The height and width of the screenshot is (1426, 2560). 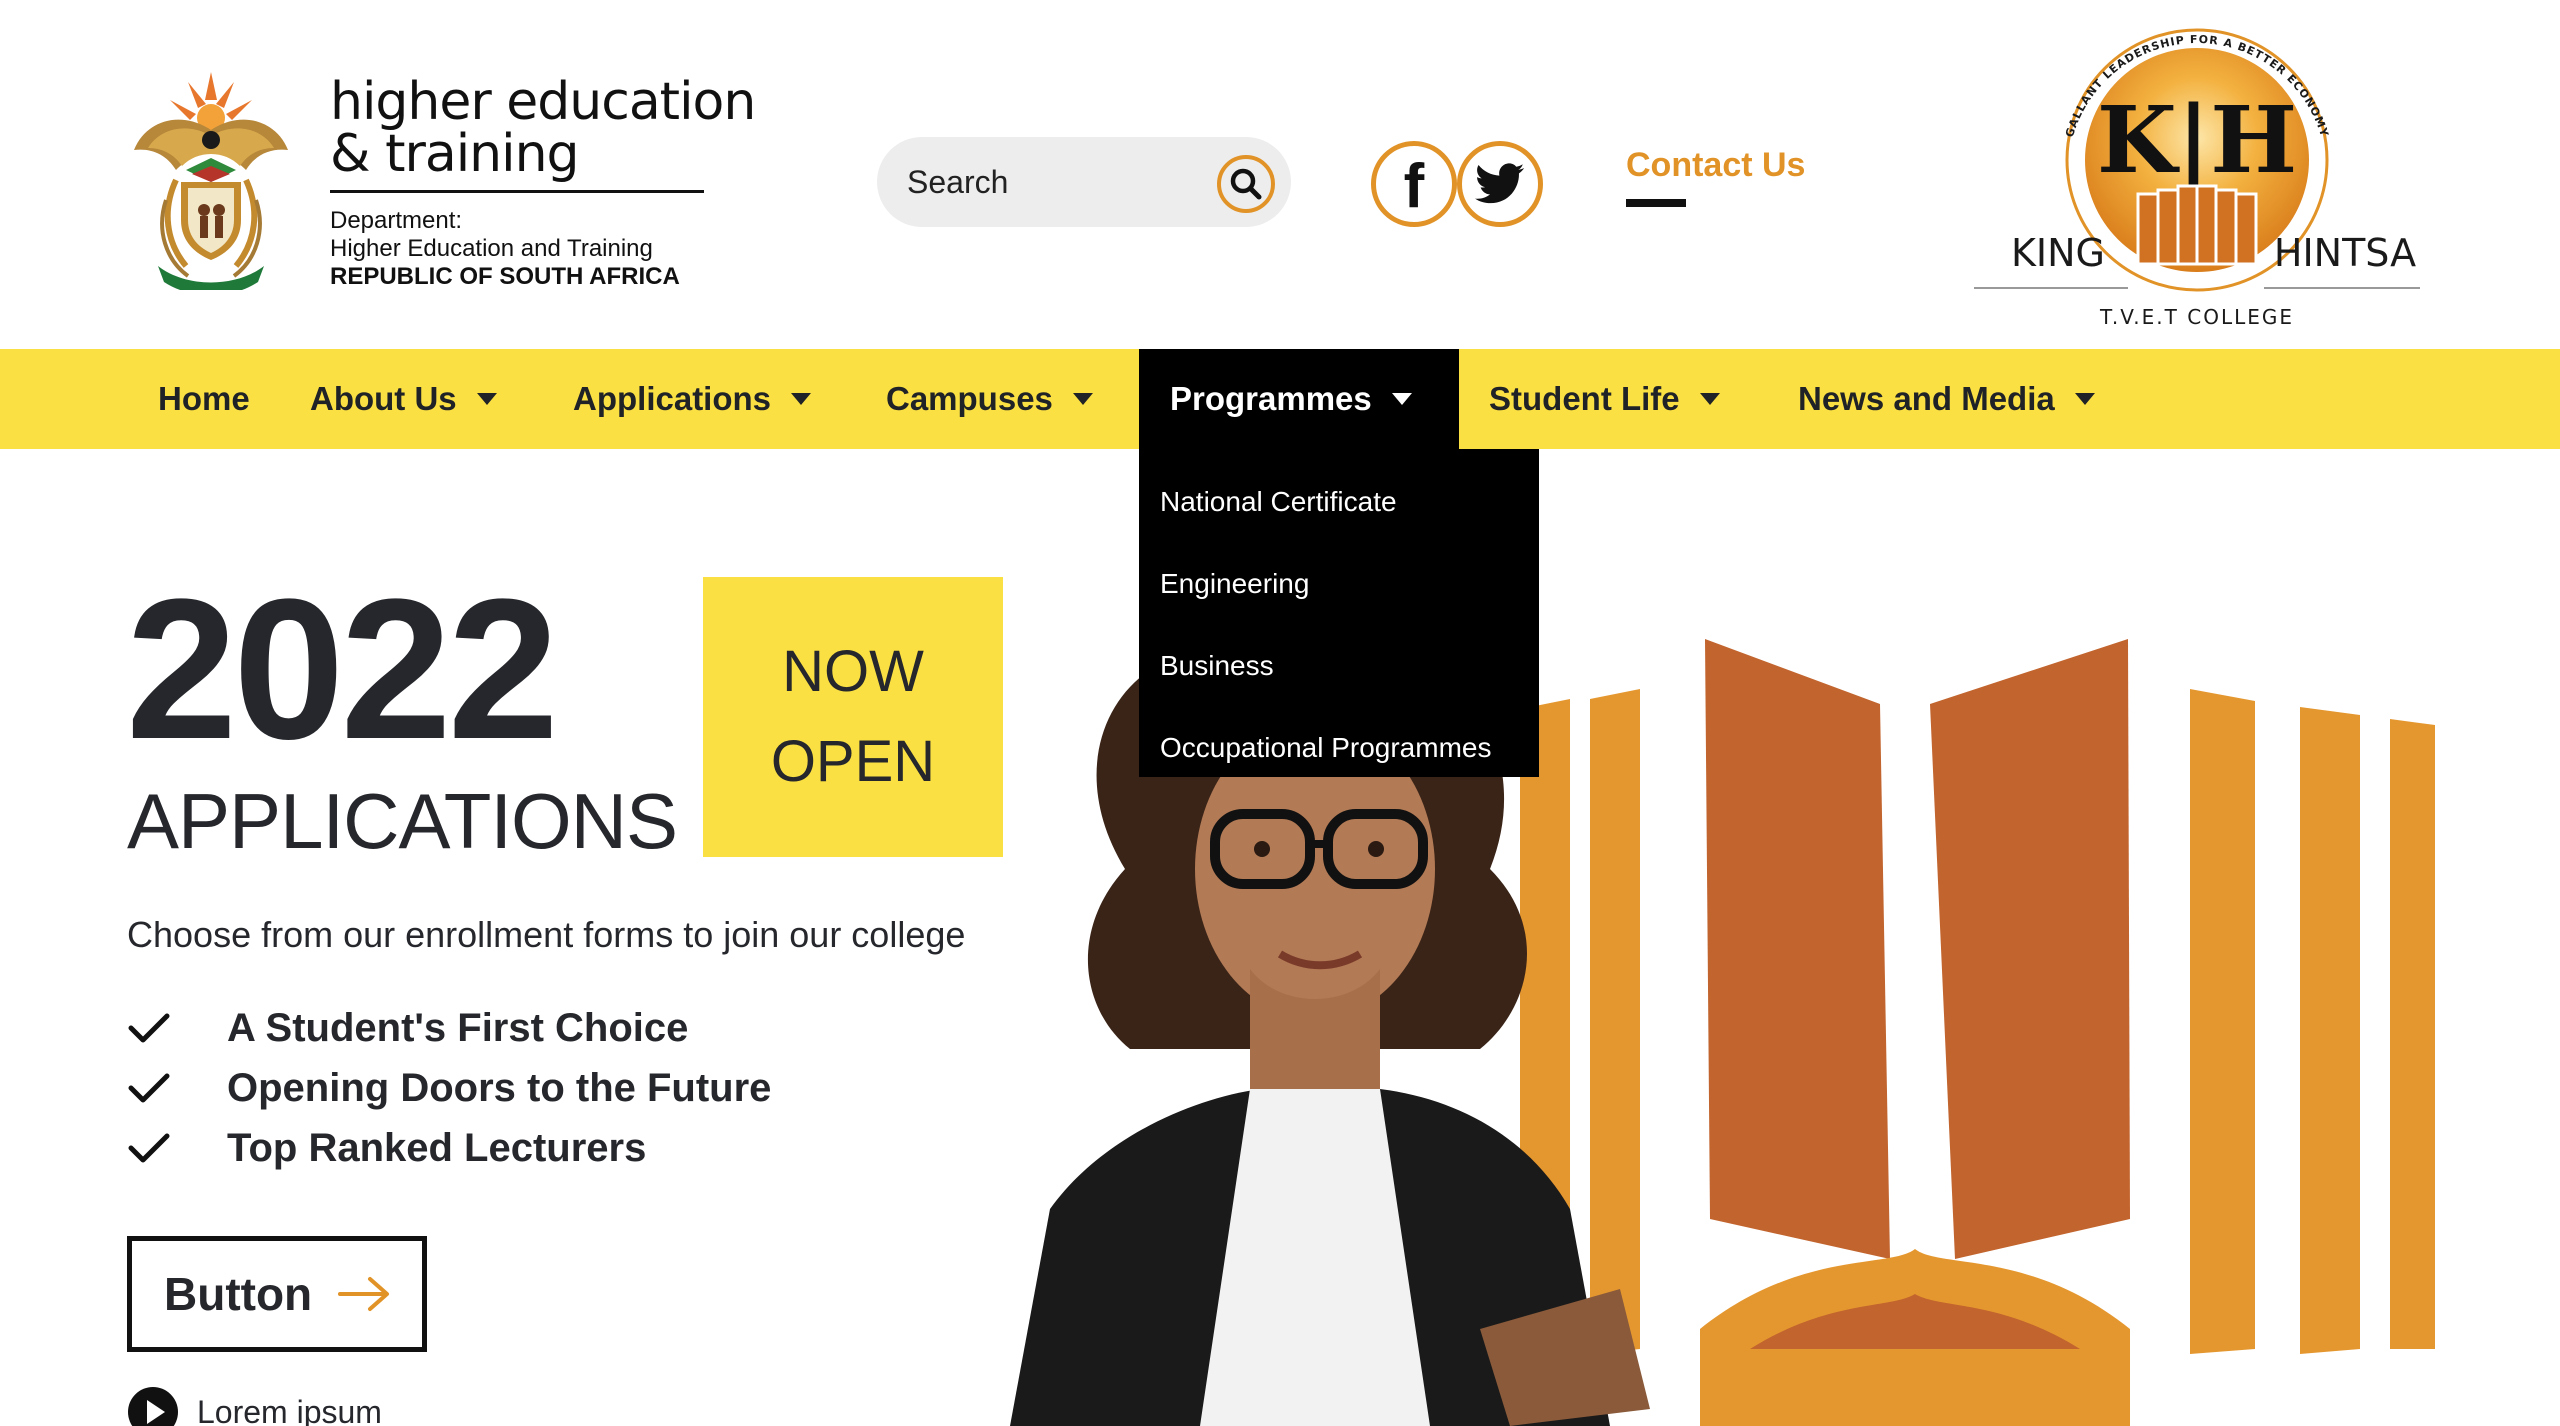 What do you see at coordinates (1656, 203) in the screenshot?
I see `contact-underline` at bounding box center [1656, 203].